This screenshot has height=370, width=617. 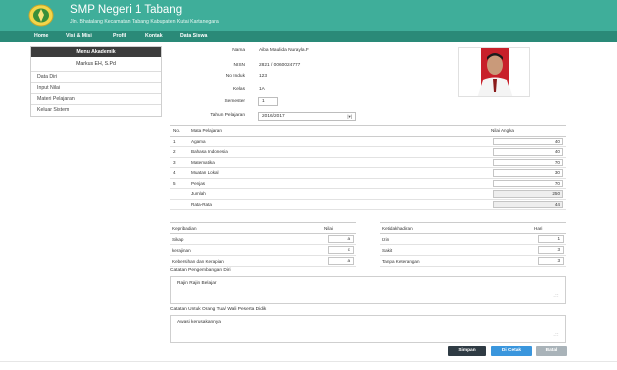 I want to click on row-no: 3, so click(x=179, y=162).